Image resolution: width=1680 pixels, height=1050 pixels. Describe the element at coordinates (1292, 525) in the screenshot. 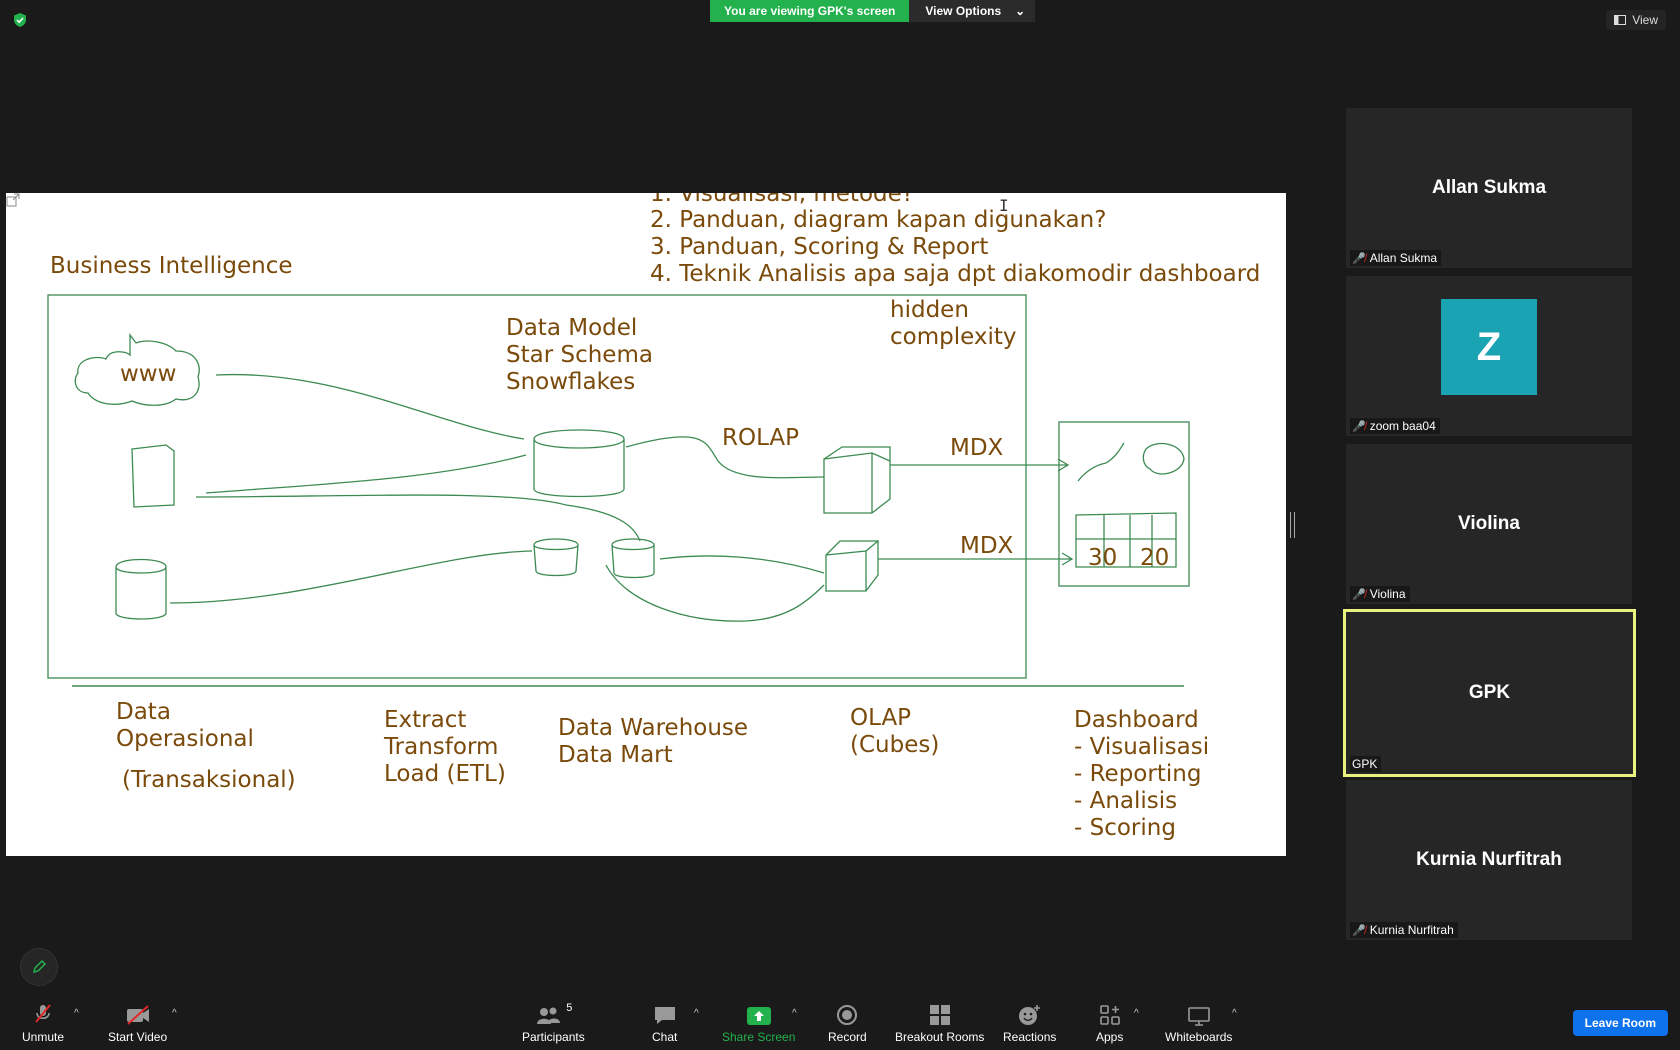

I see `panel-resize-handle` at that location.